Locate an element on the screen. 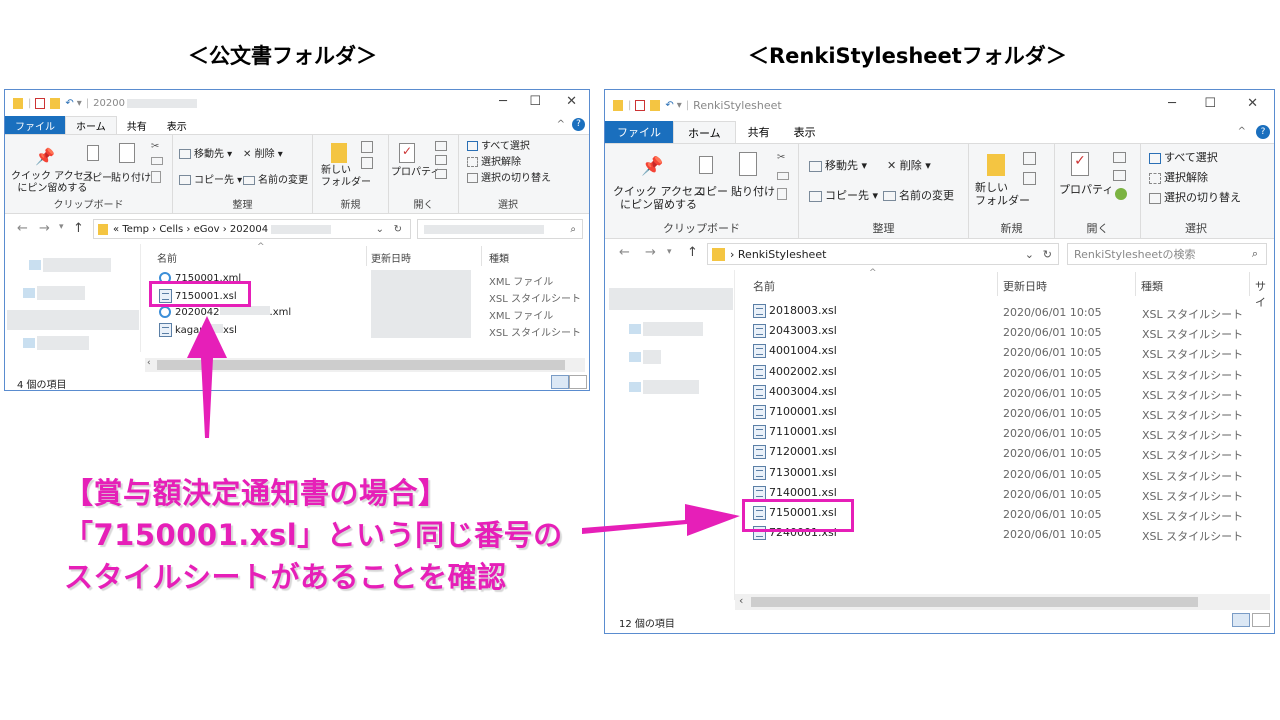  file-row: 4002002.xsl is located at coordinates (795, 372).